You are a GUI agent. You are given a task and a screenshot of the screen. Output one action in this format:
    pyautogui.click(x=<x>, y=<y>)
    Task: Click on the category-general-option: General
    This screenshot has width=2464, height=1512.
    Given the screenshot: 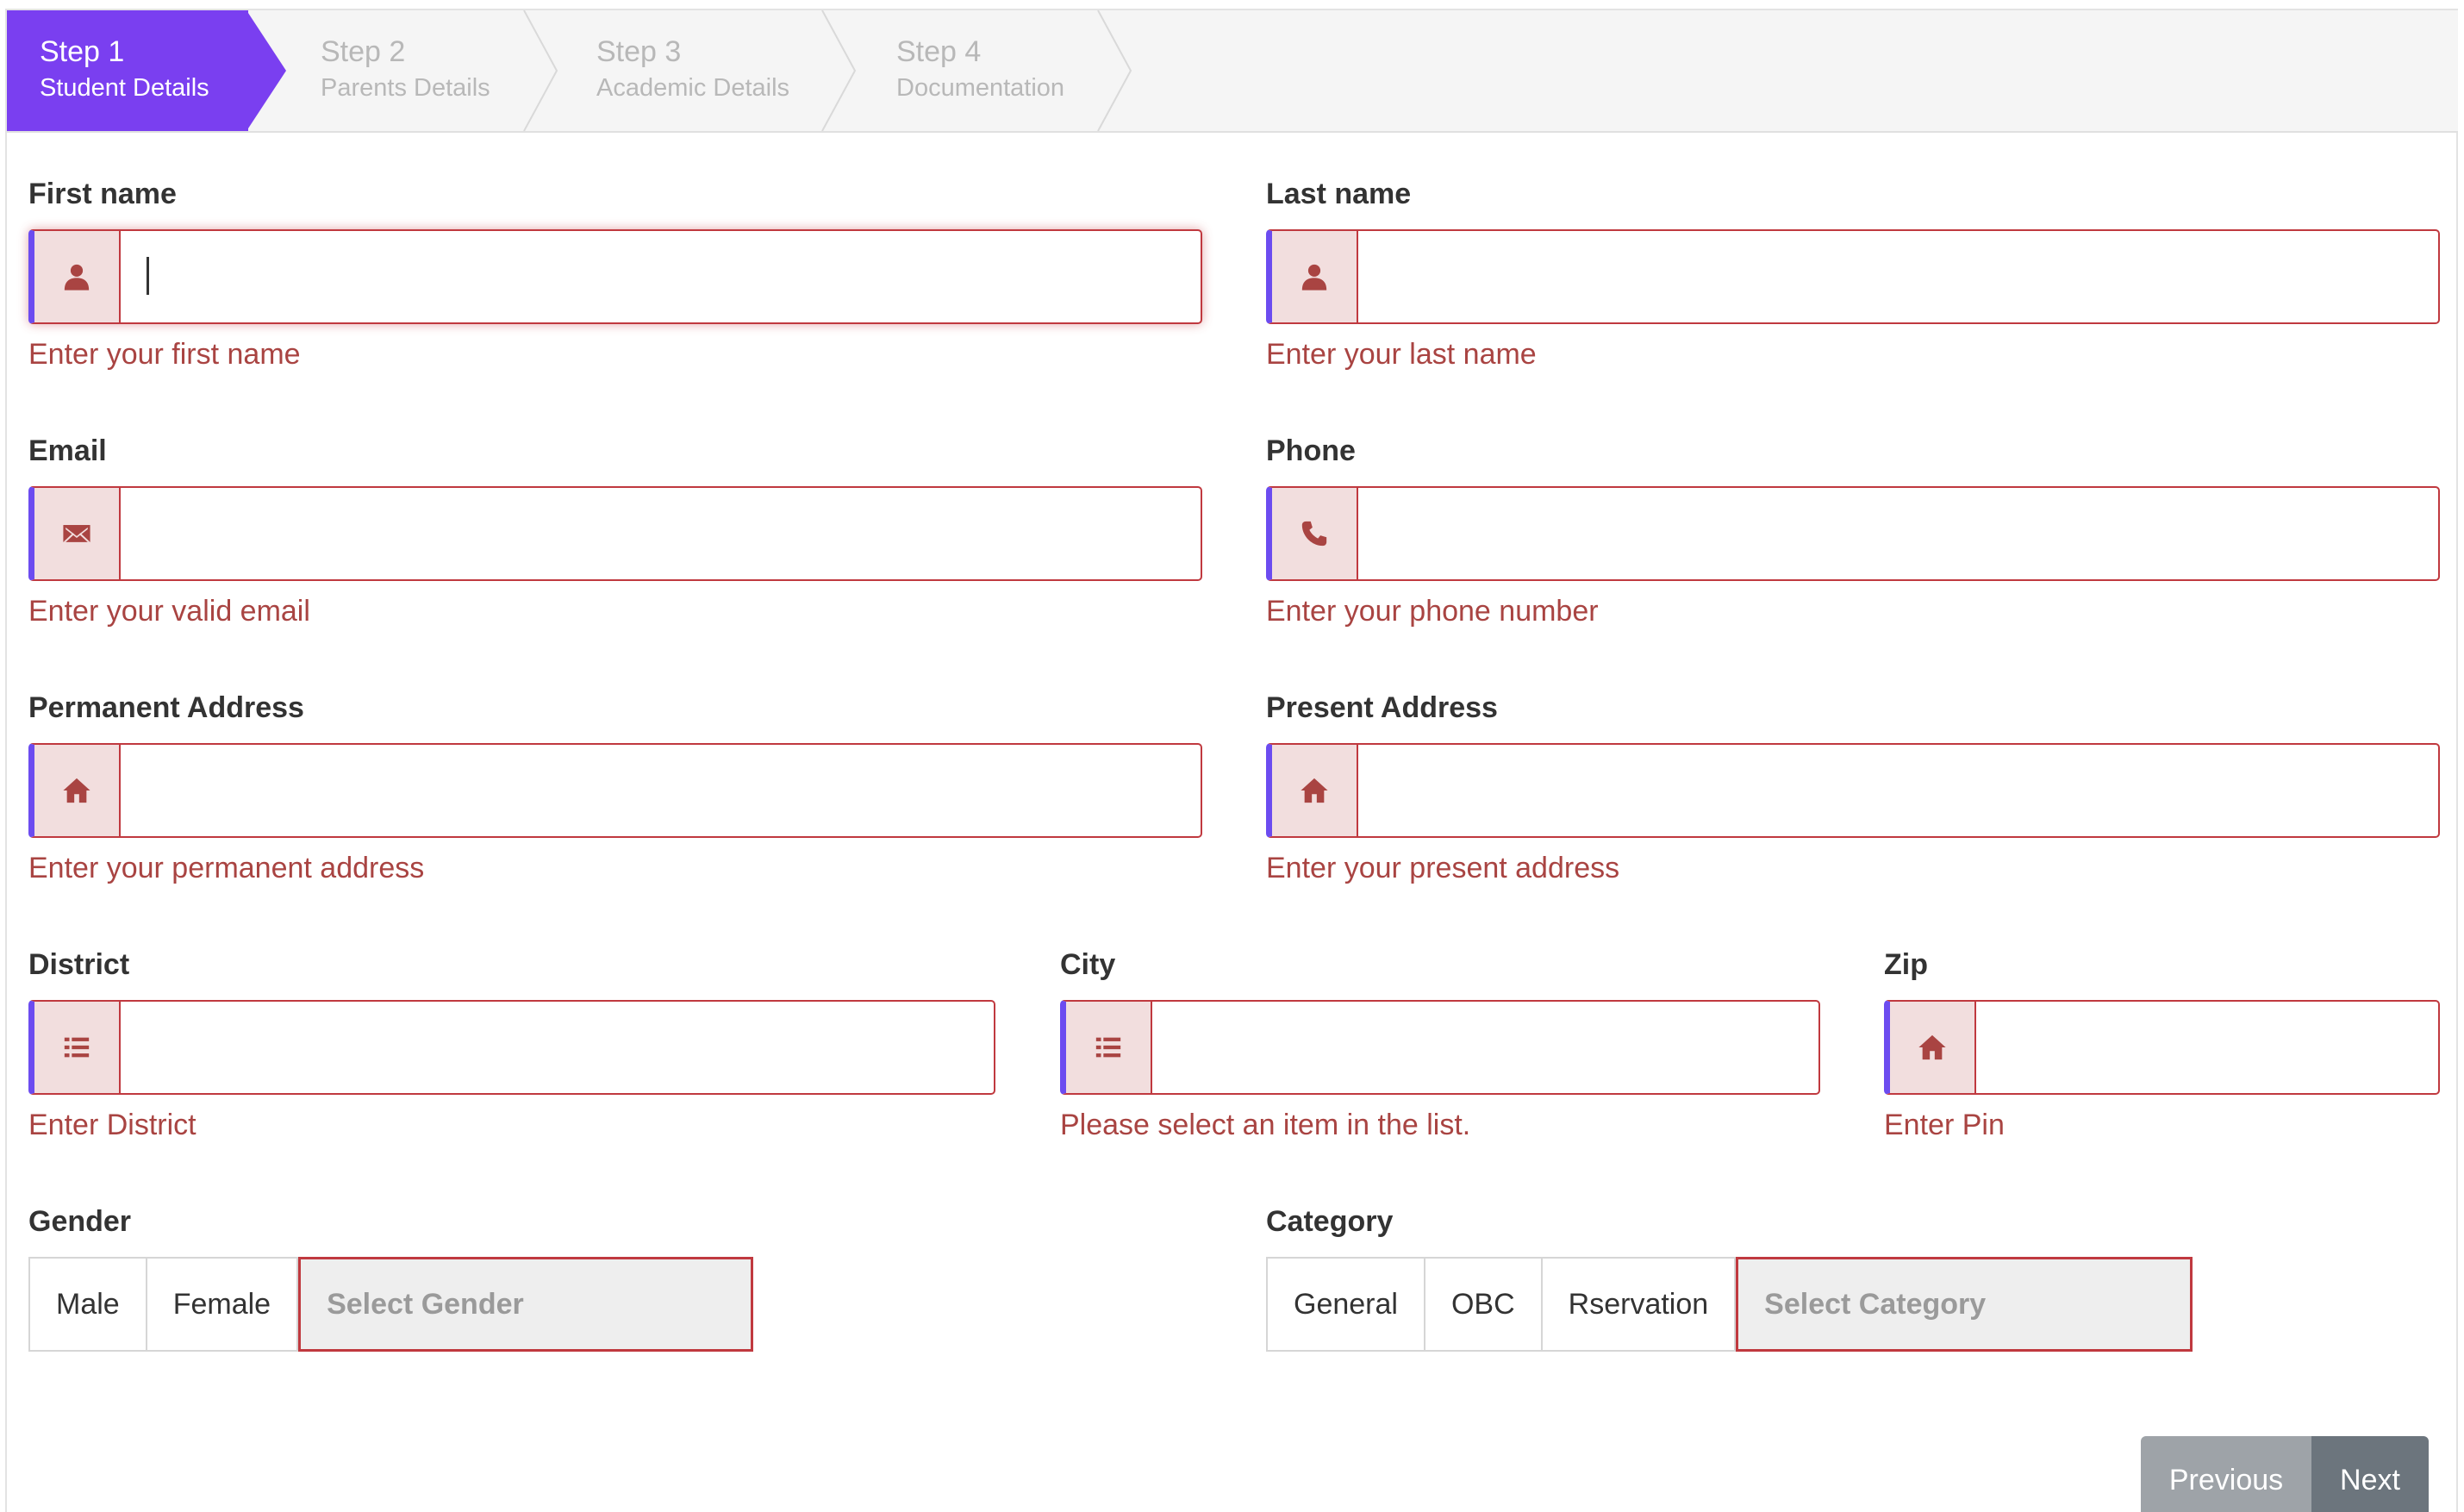 What is the action you would take?
    pyautogui.click(x=1345, y=1304)
    